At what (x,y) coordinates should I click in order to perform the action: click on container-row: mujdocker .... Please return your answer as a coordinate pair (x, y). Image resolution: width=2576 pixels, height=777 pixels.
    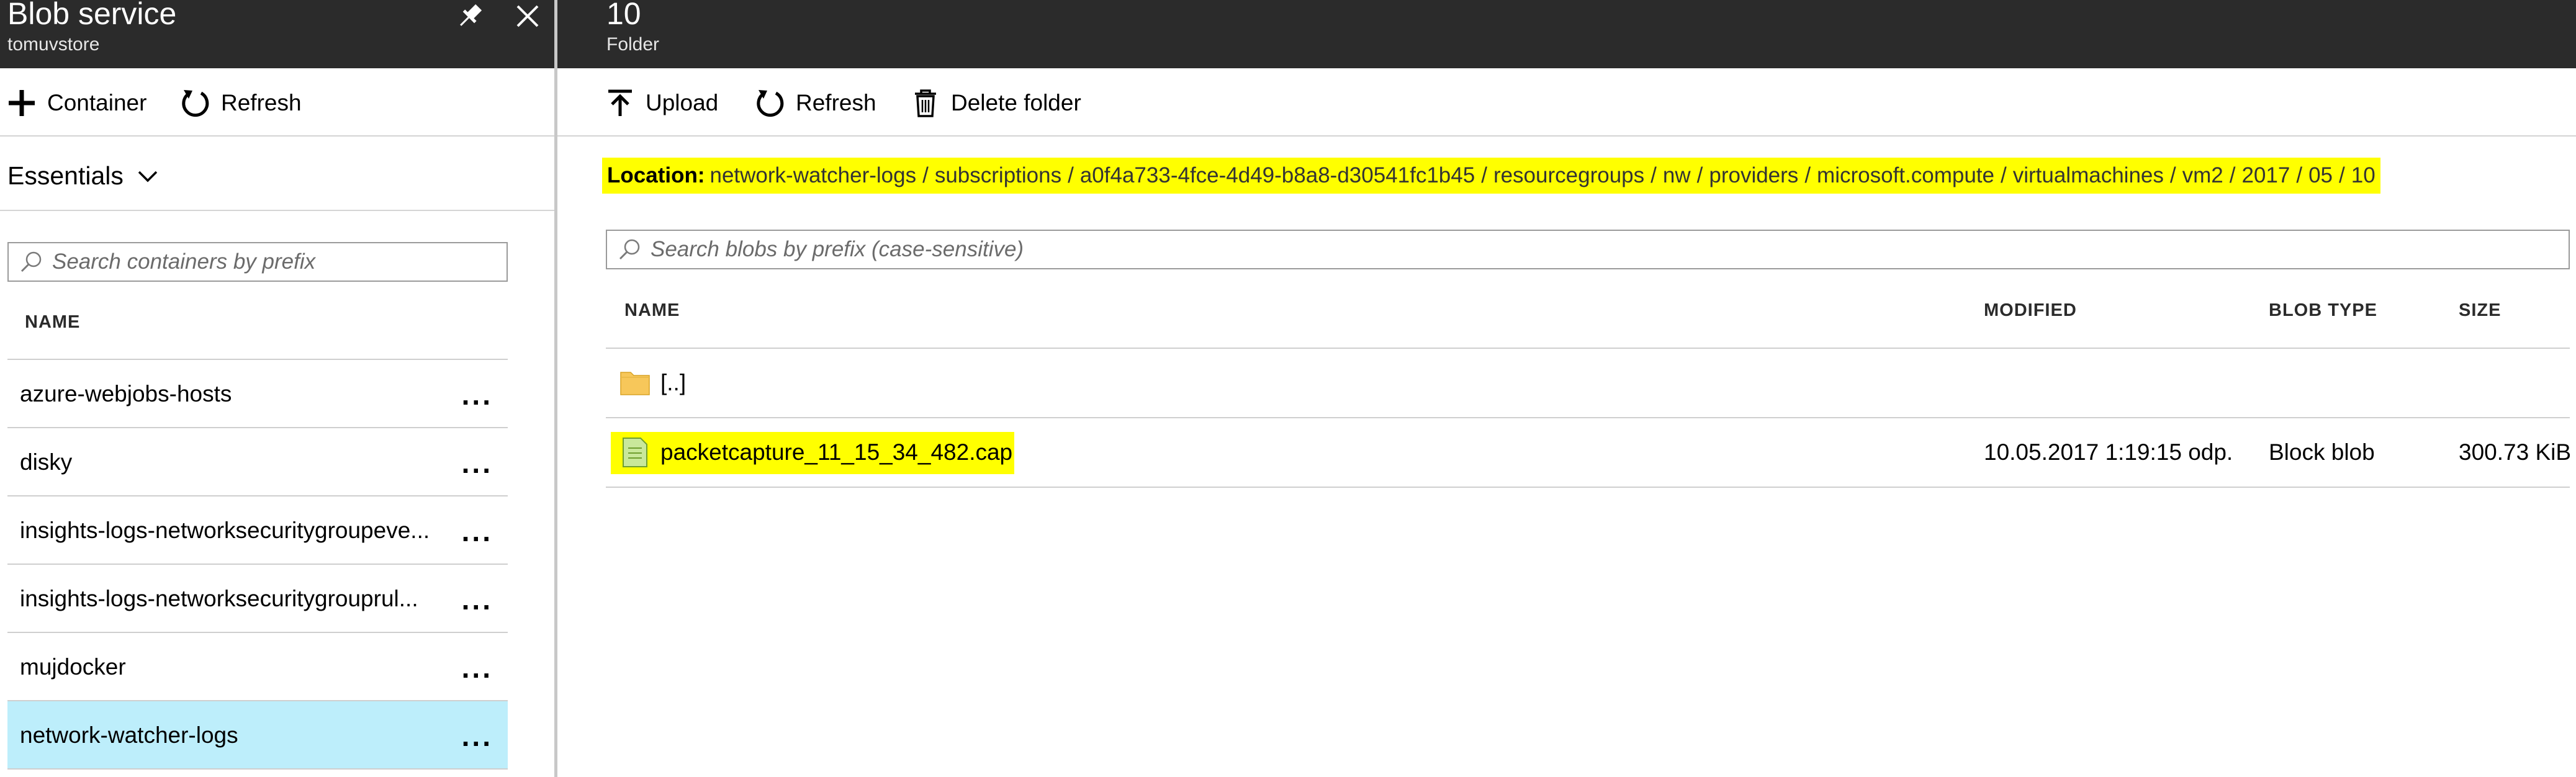
    Looking at the image, I should click on (257, 667).